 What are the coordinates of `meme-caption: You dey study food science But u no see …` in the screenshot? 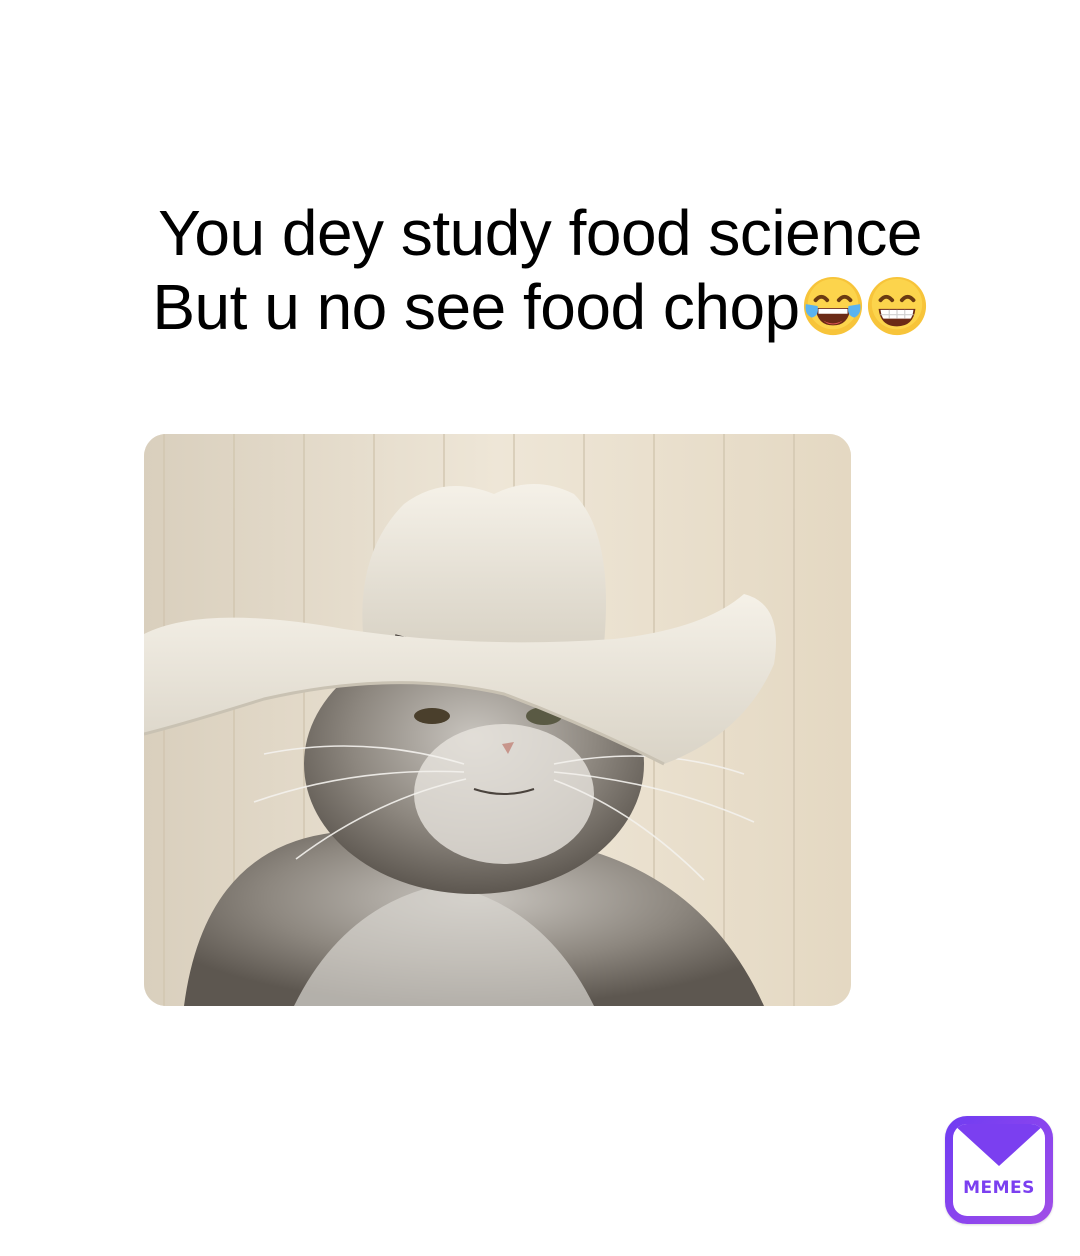 It's located at (540, 270).